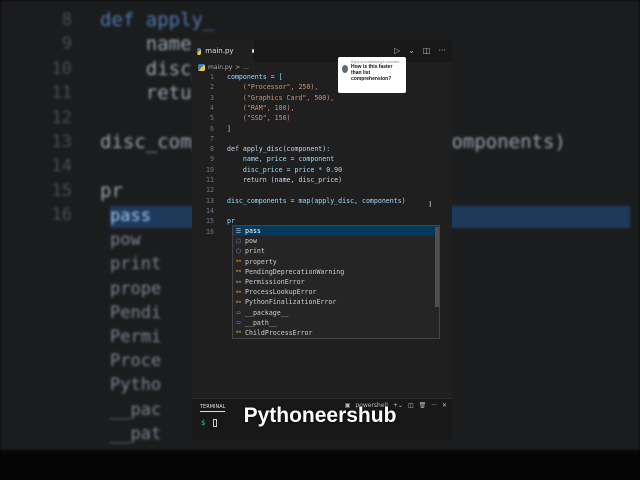  I want to click on suggestion-label: ChildProcessError, so click(279, 332).